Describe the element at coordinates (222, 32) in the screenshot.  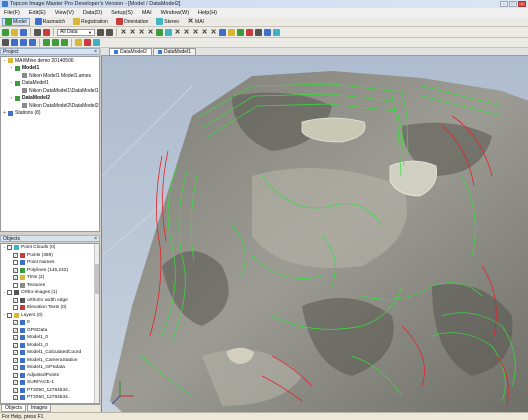
I see `view-icon` at that location.